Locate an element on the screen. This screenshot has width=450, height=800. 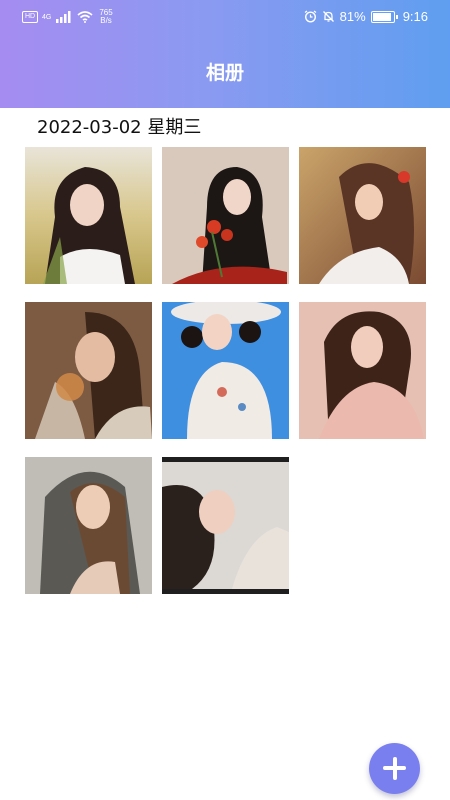
status-time: 9:16 is located at coordinates (415, 16).